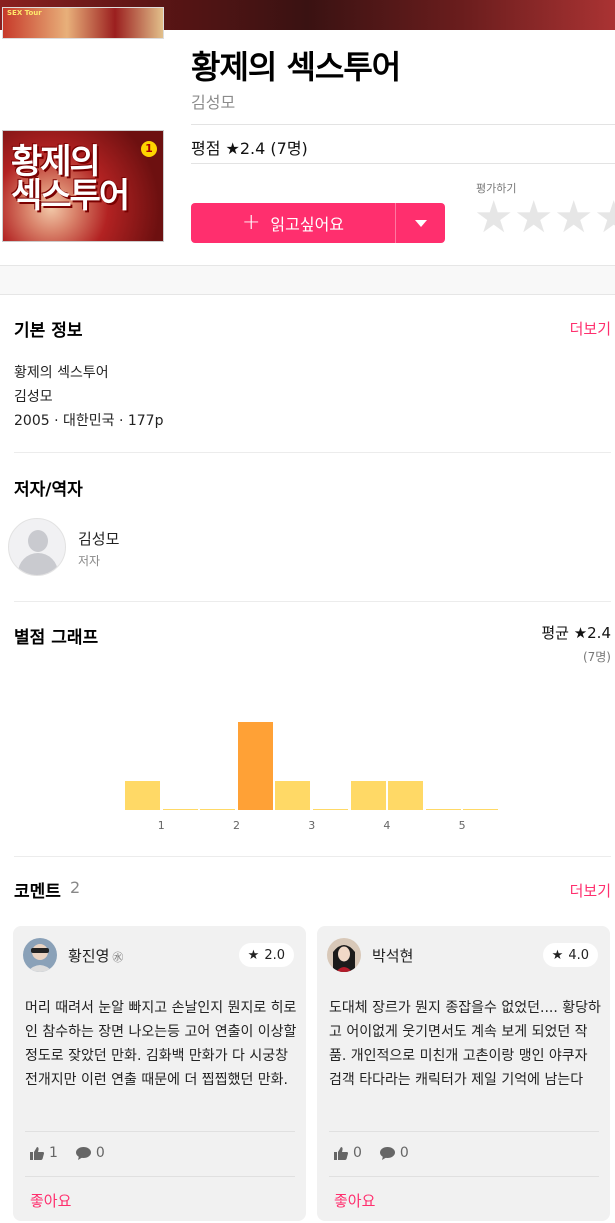  What do you see at coordinates (75, 887) in the screenshot?
I see `comments-count: 2` at bounding box center [75, 887].